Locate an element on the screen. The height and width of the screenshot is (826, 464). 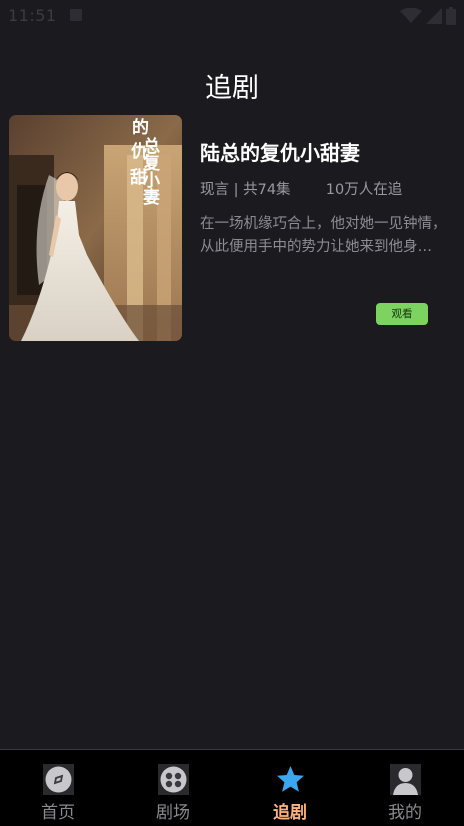
star-icon is located at coordinates (290, 779).